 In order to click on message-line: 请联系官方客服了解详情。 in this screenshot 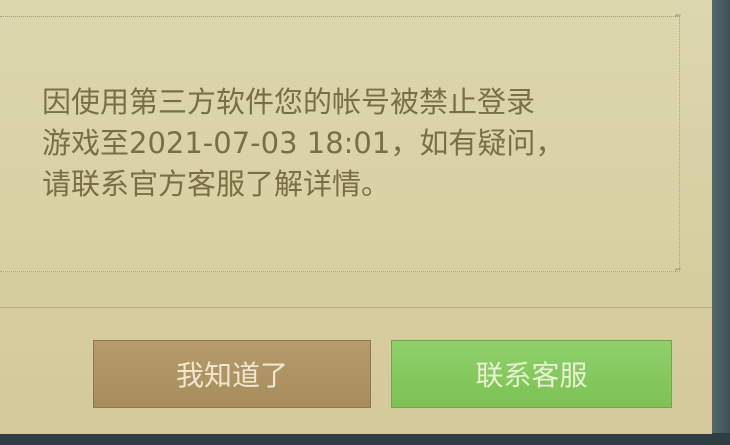, I will do `click(216, 184)`.